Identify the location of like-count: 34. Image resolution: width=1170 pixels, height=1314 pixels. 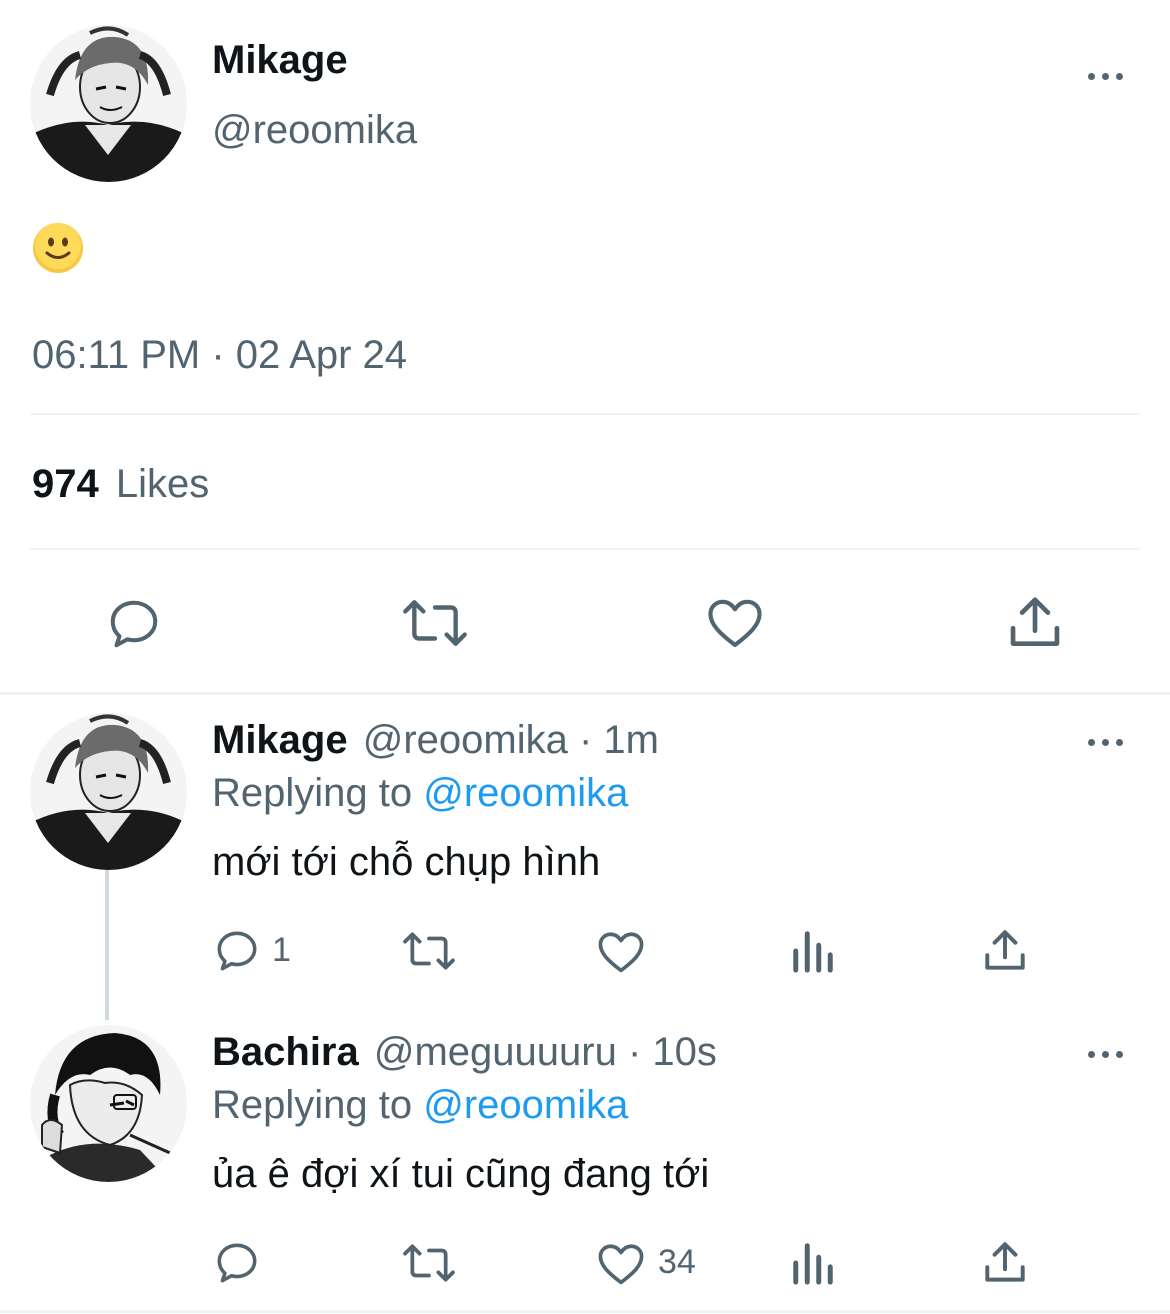
(677, 1262).